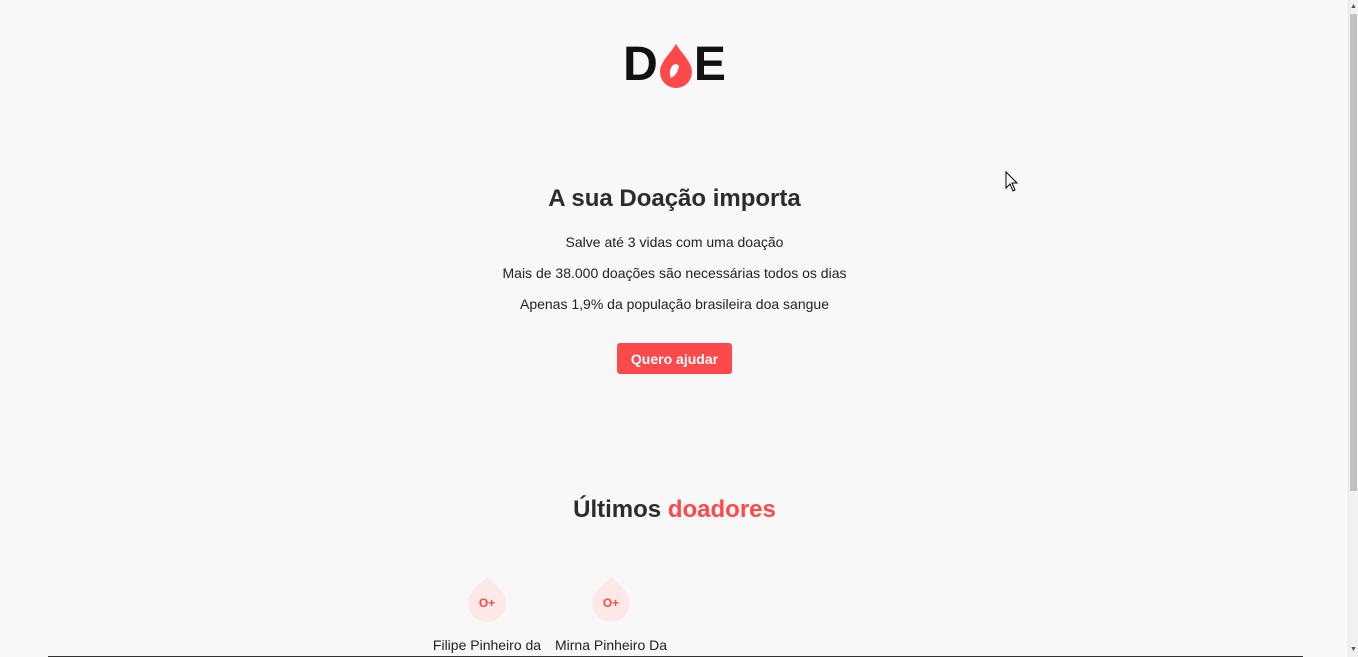  I want to click on cta-container: Quero ajudar, so click(674, 358).